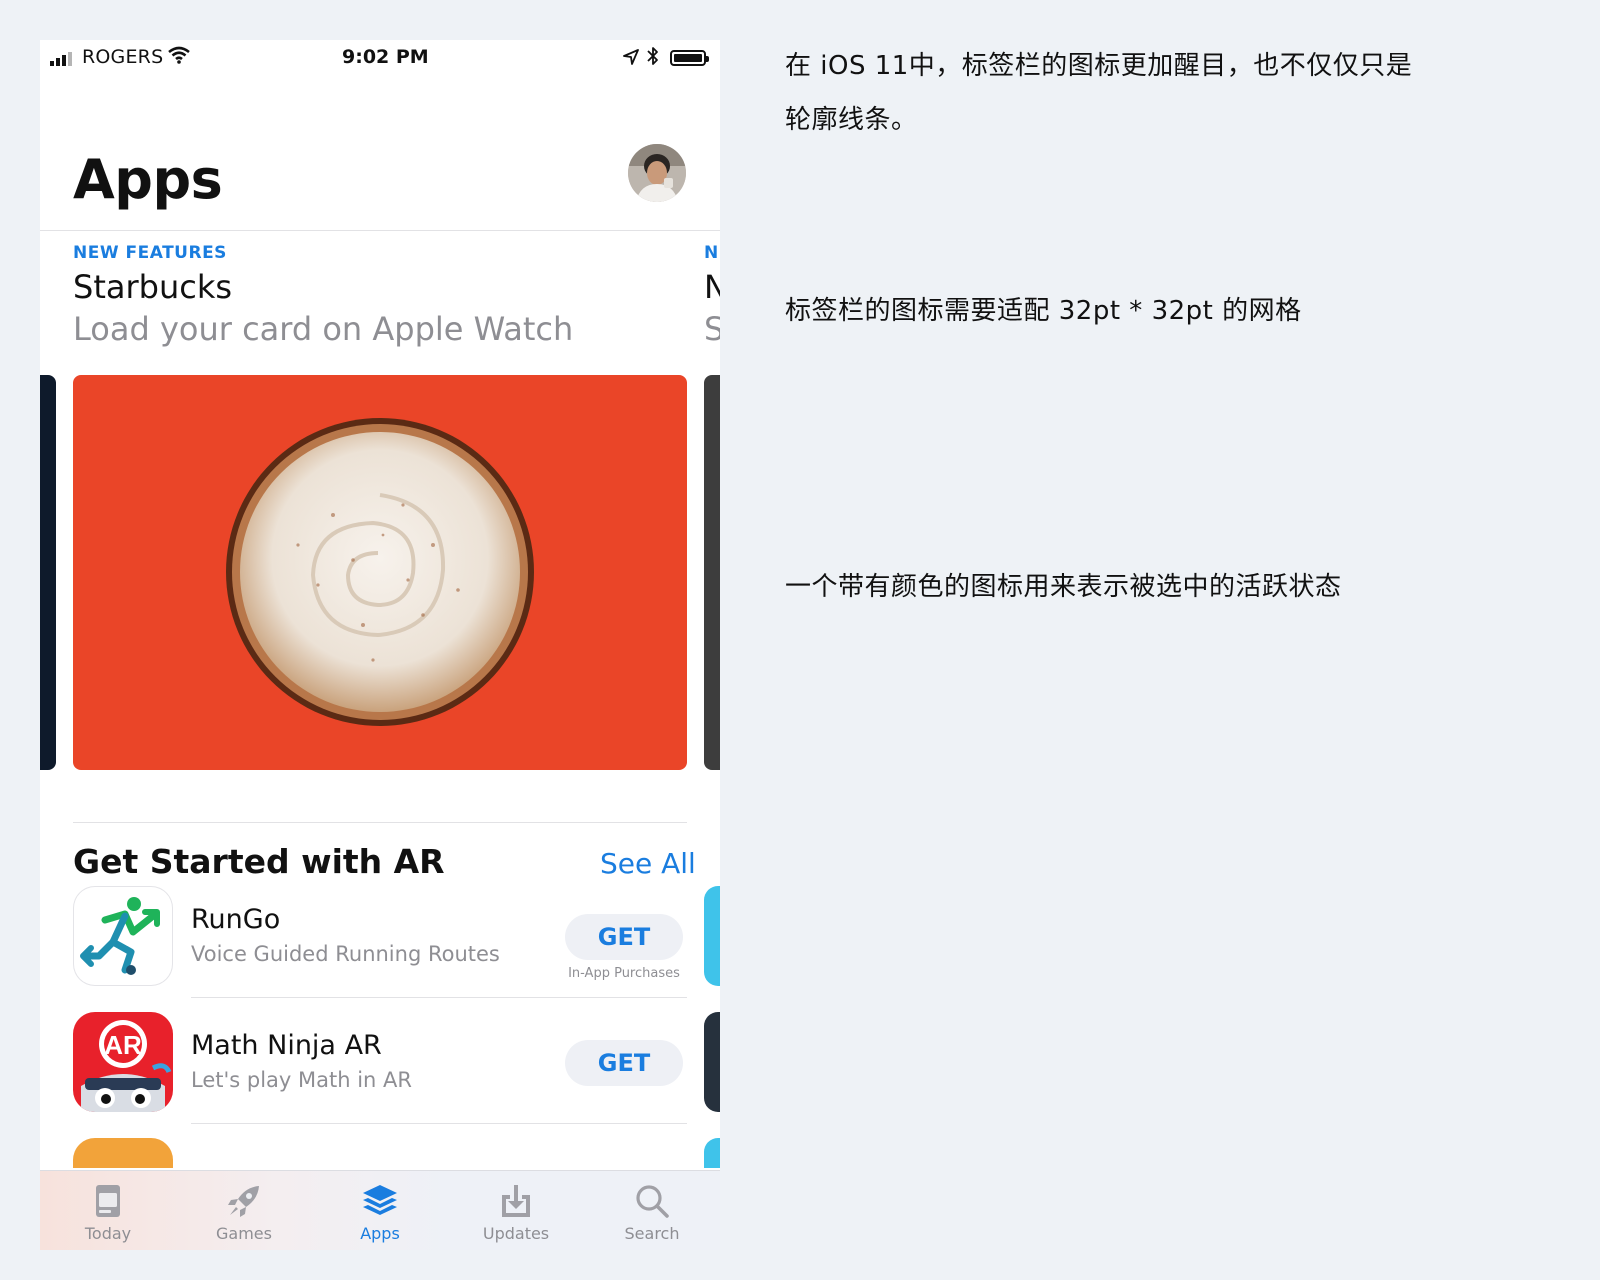 Image resolution: width=1600 pixels, height=1280 pixels. What do you see at coordinates (1099, 93) in the screenshot?
I see `note-ios11-icons: 在 iOS 11中，标签栏的图标更加醒目，也不仅仅只是 轮廓线条。` at bounding box center [1099, 93].